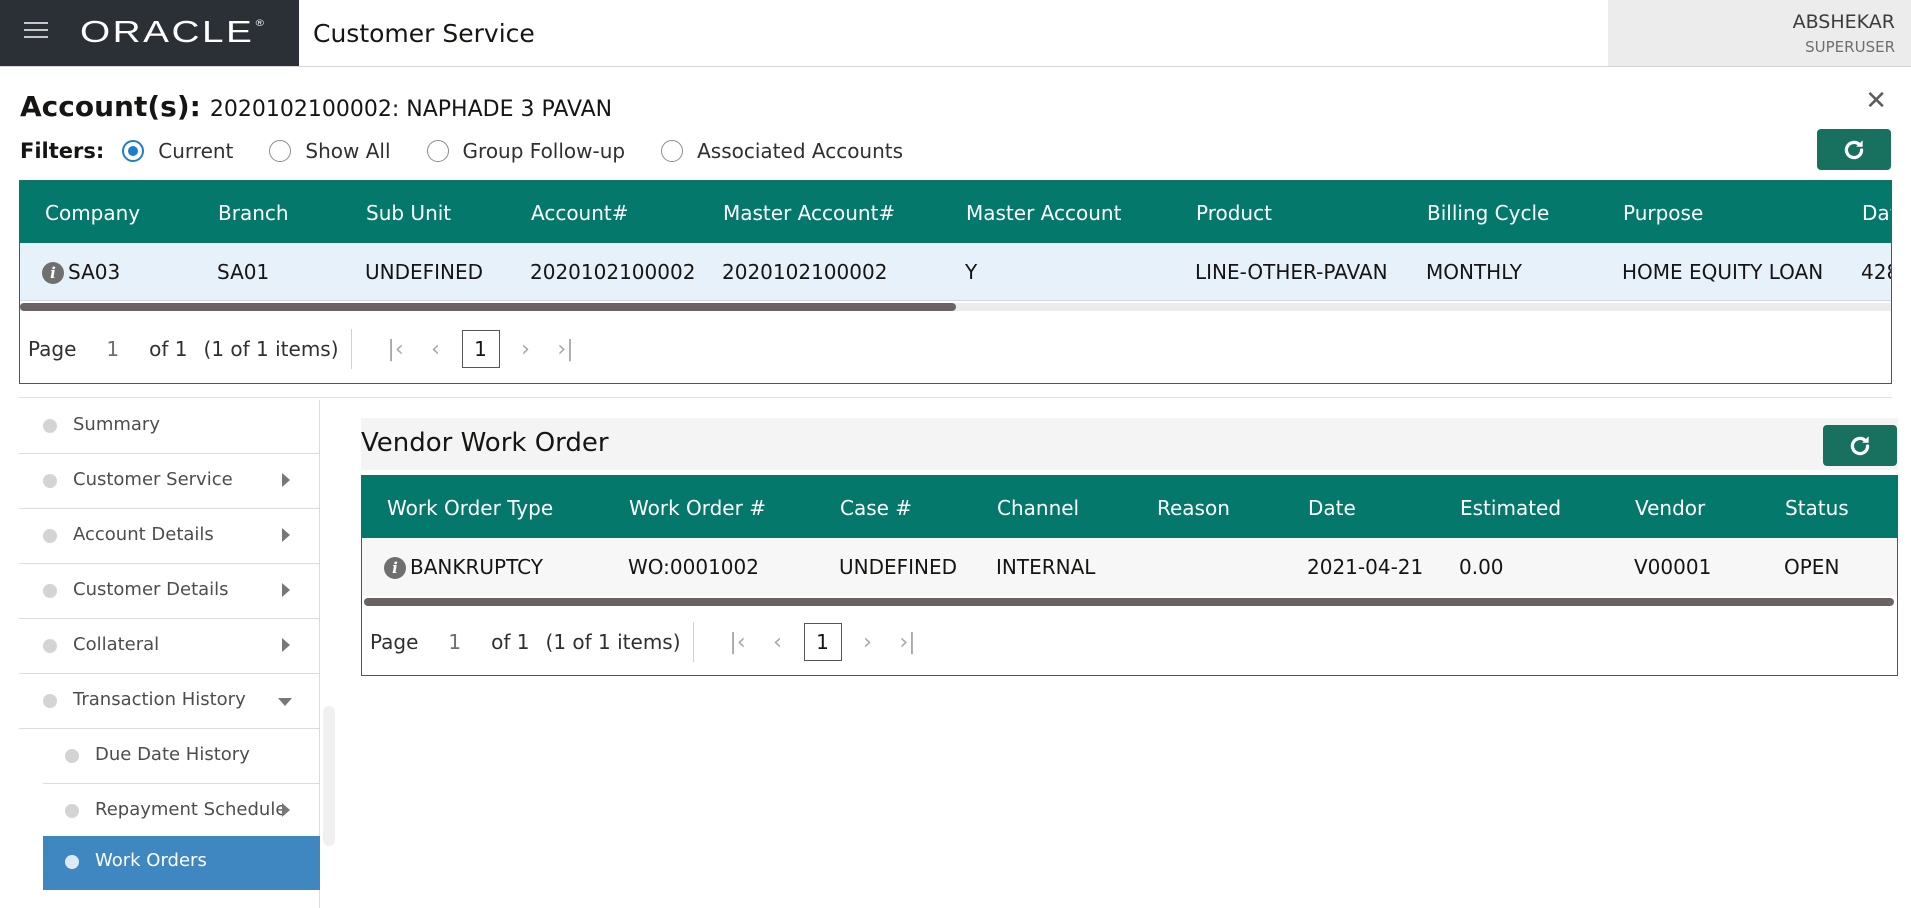 Image resolution: width=1911 pixels, height=908 pixels. I want to click on sidebar-item-label: Account Details, so click(143, 534).